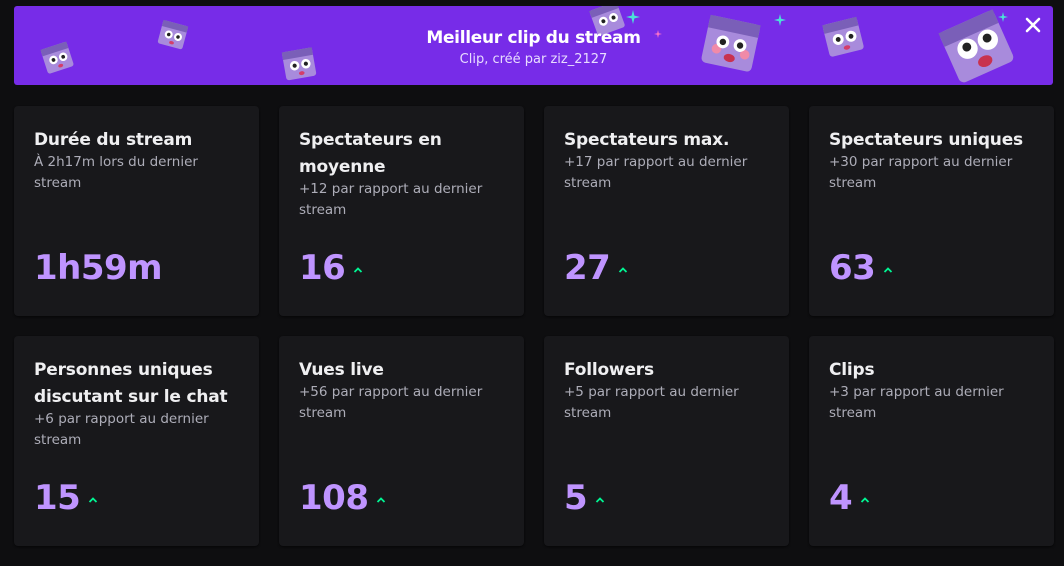 This screenshot has width=1064, height=566. What do you see at coordinates (113, 140) in the screenshot?
I see `stat-title: Durée du stream` at bounding box center [113, 140].